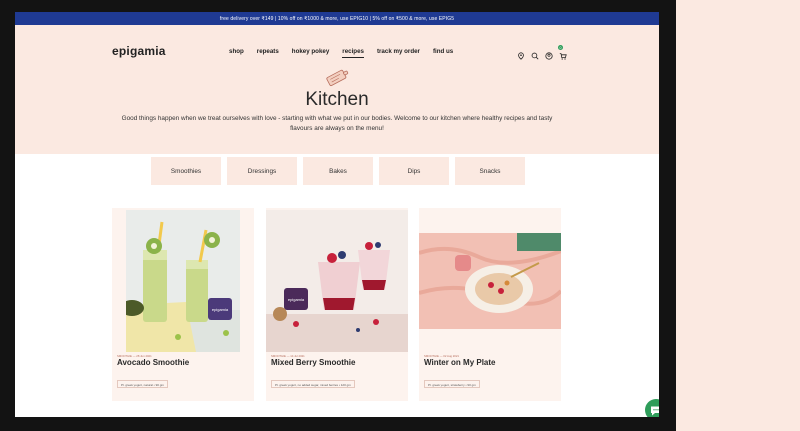 This screenshot has width=800, height=431. What do you see at coordinates (521, 56) in the screenshot?
I see `location-icon` at bounding box center [521, 56].